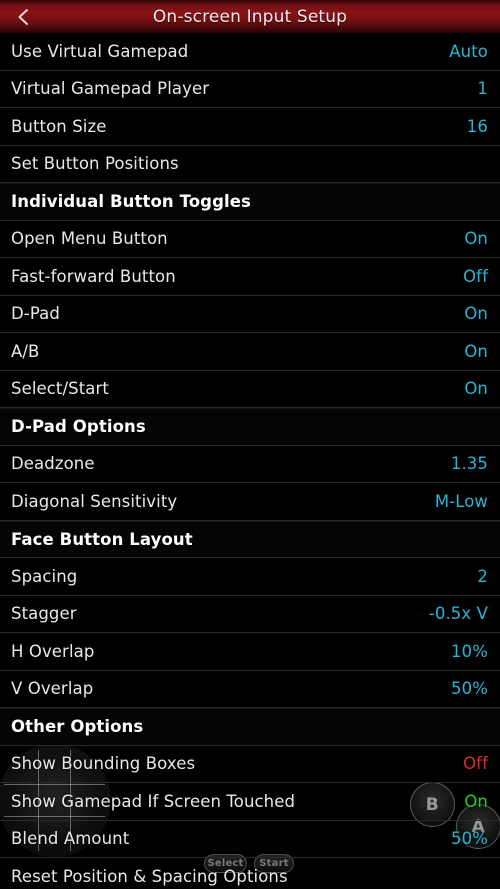  Describe the element at coordinates (78, 427) in the screenshot. I see `section-header-label: D-Pad Options` at that location.